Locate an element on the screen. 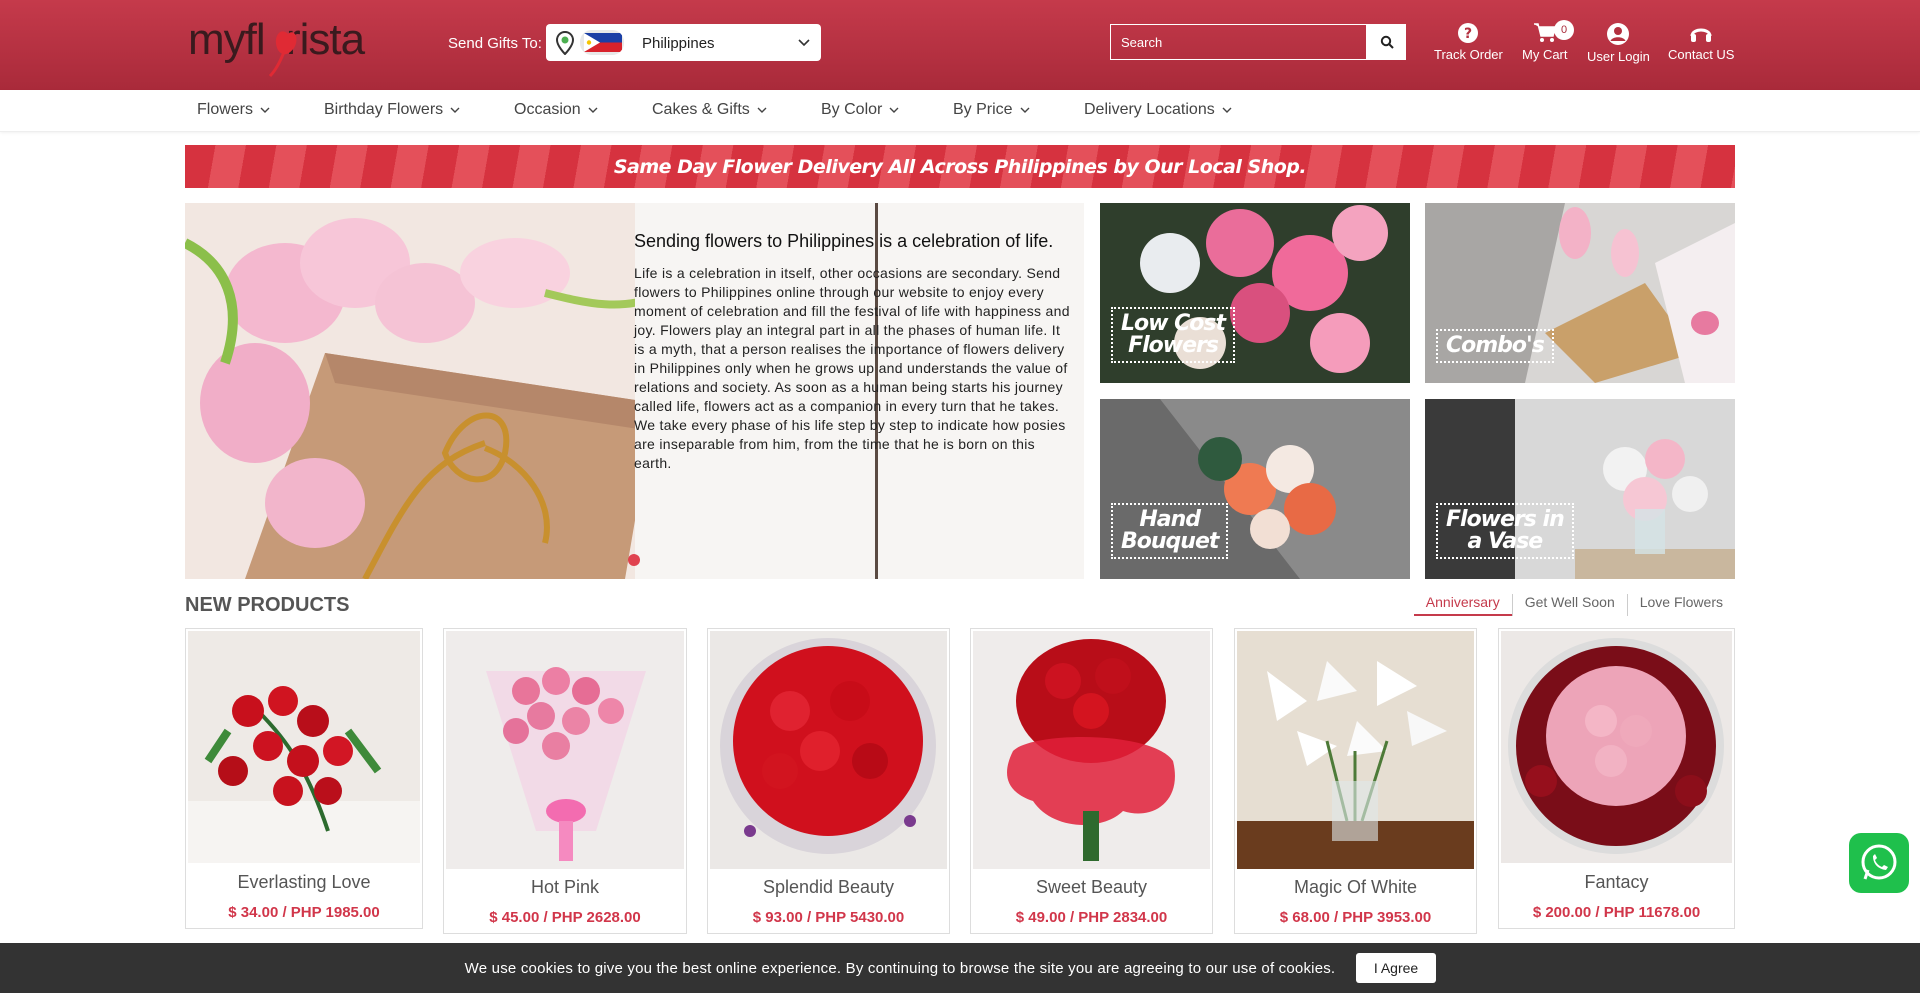 The height and width of the screenshot is (993, 1920). track-order-link: ? Track Order is located at coordinates (1468, 42).